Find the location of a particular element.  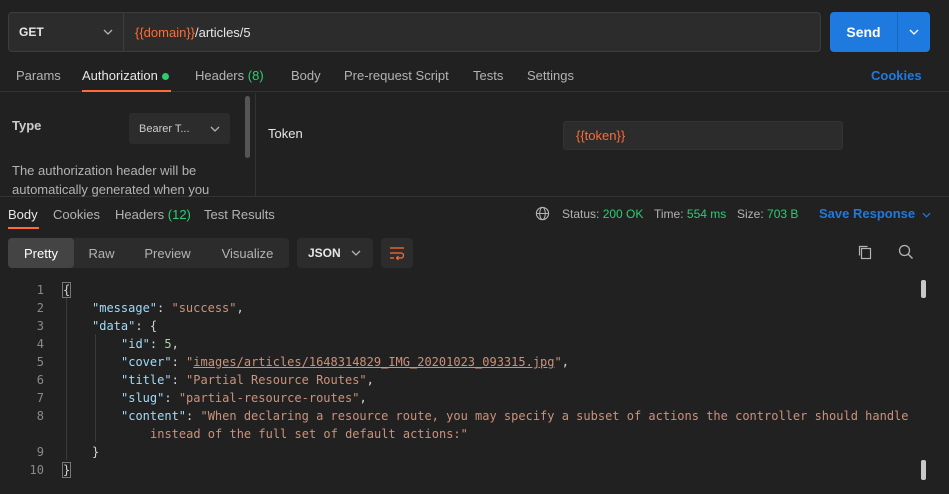

active-dot-icon is located at coordinates (165, 77).